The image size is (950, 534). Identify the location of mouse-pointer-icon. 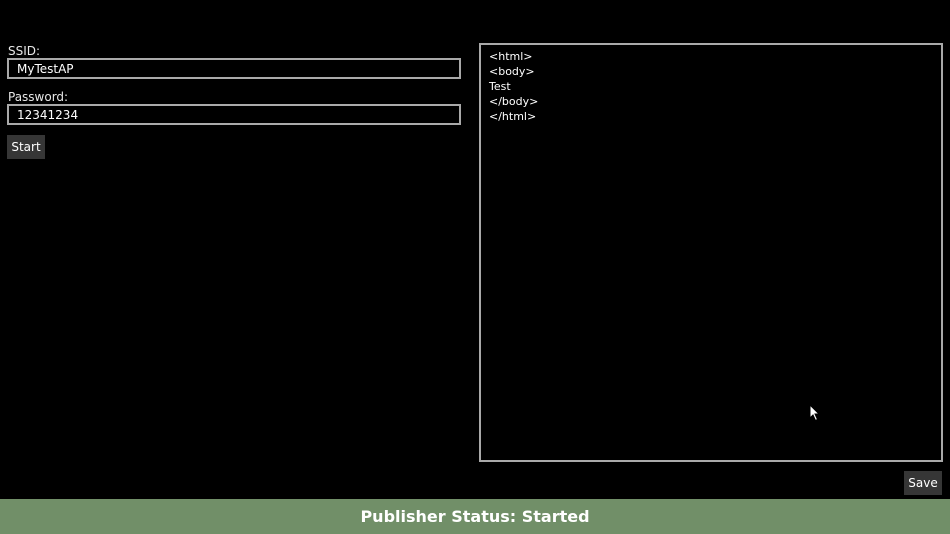
(815, 413).